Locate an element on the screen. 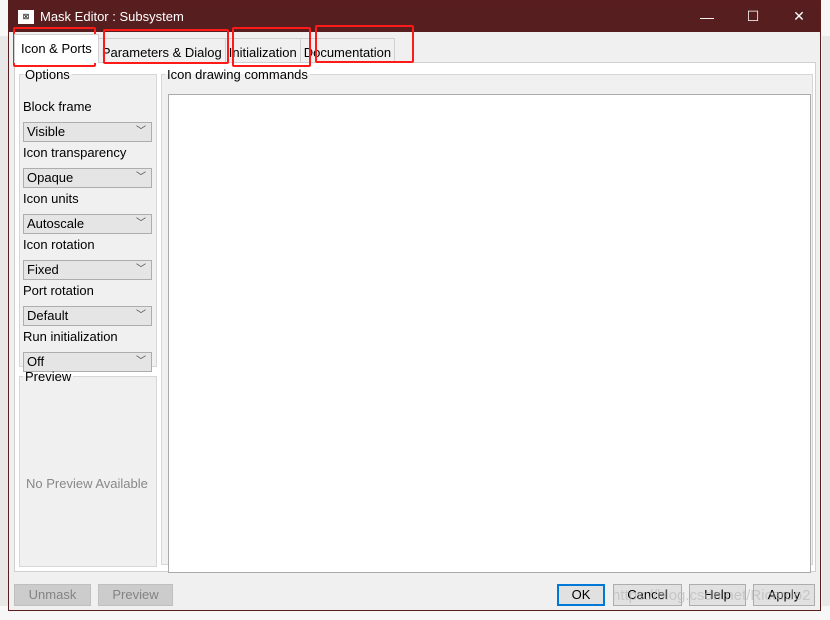 This screenshot has width=830, height=620. block-frame-label: Block frame is located at coordinates (57, 106).